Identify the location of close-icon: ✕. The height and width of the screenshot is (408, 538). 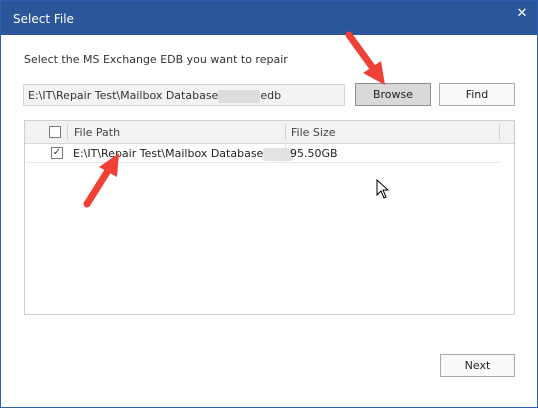
(522, 14).